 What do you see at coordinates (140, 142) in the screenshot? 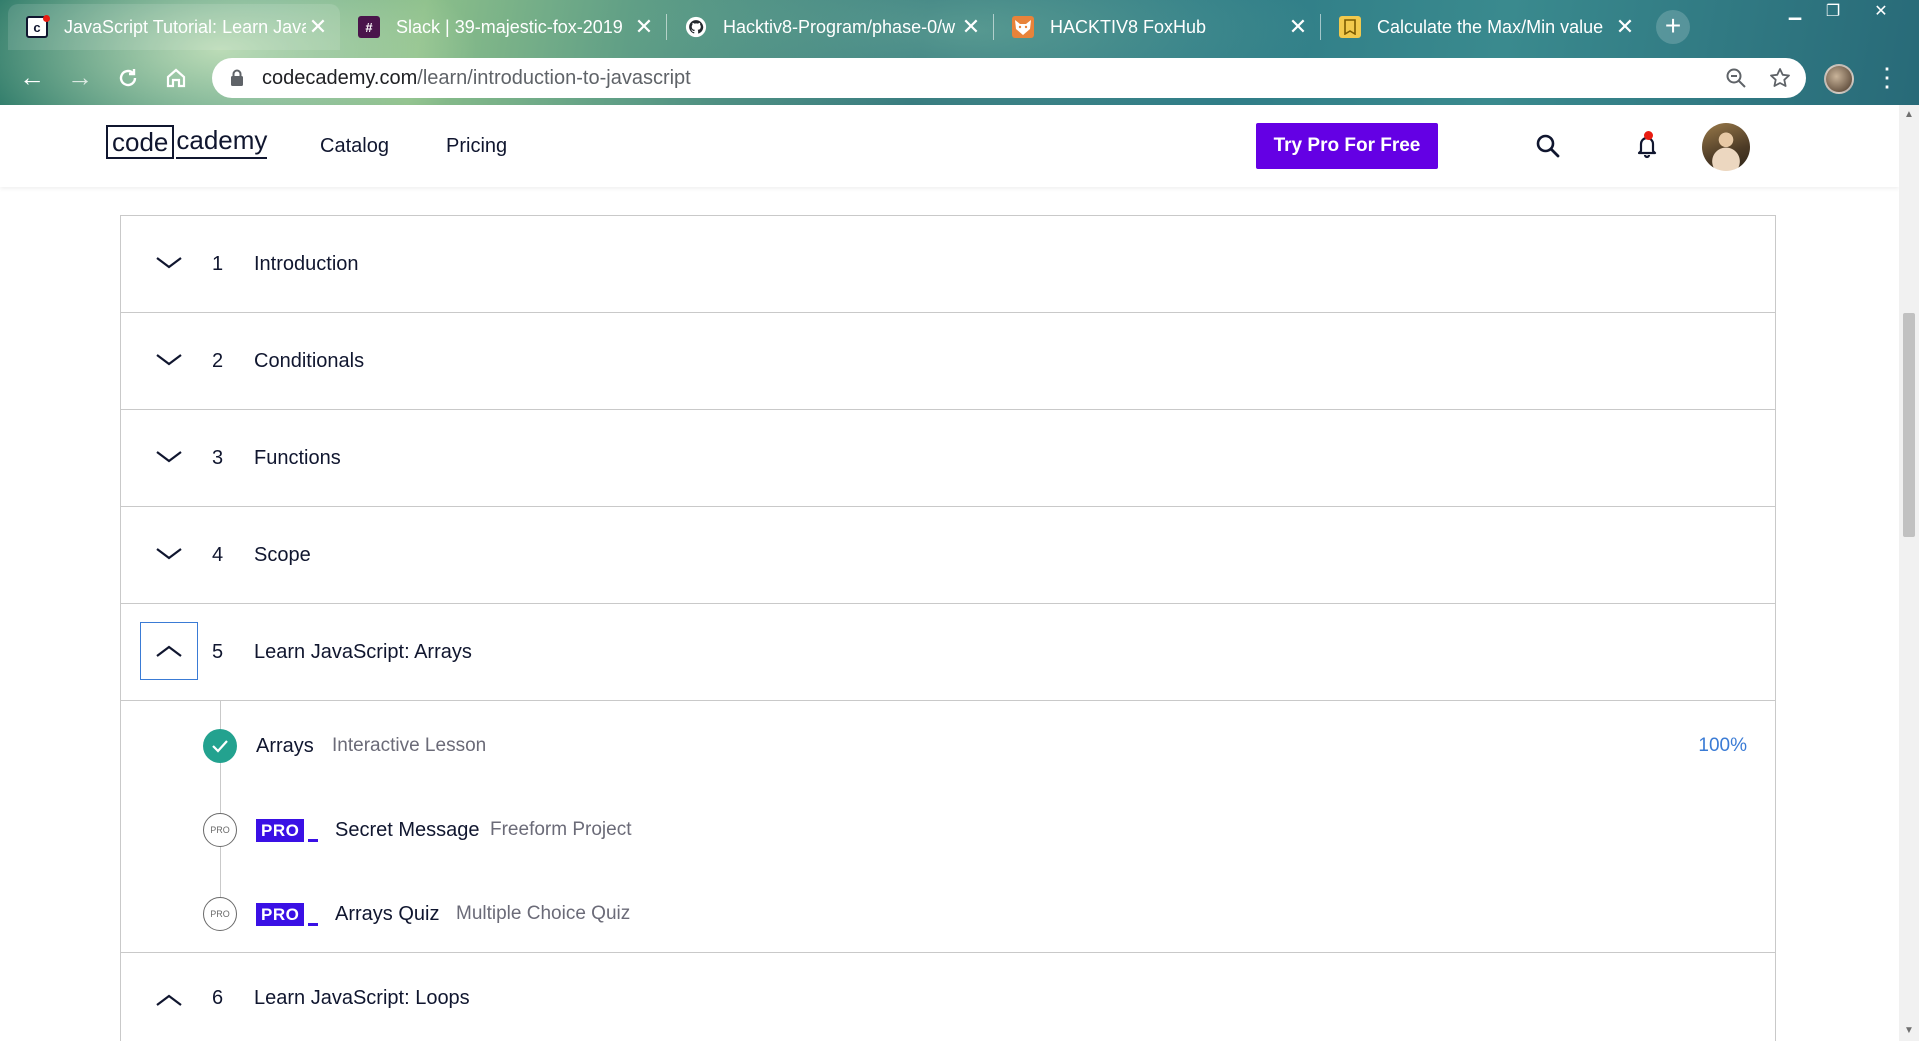
I see `logo-box-text: code` at bounding box center [140, 142].